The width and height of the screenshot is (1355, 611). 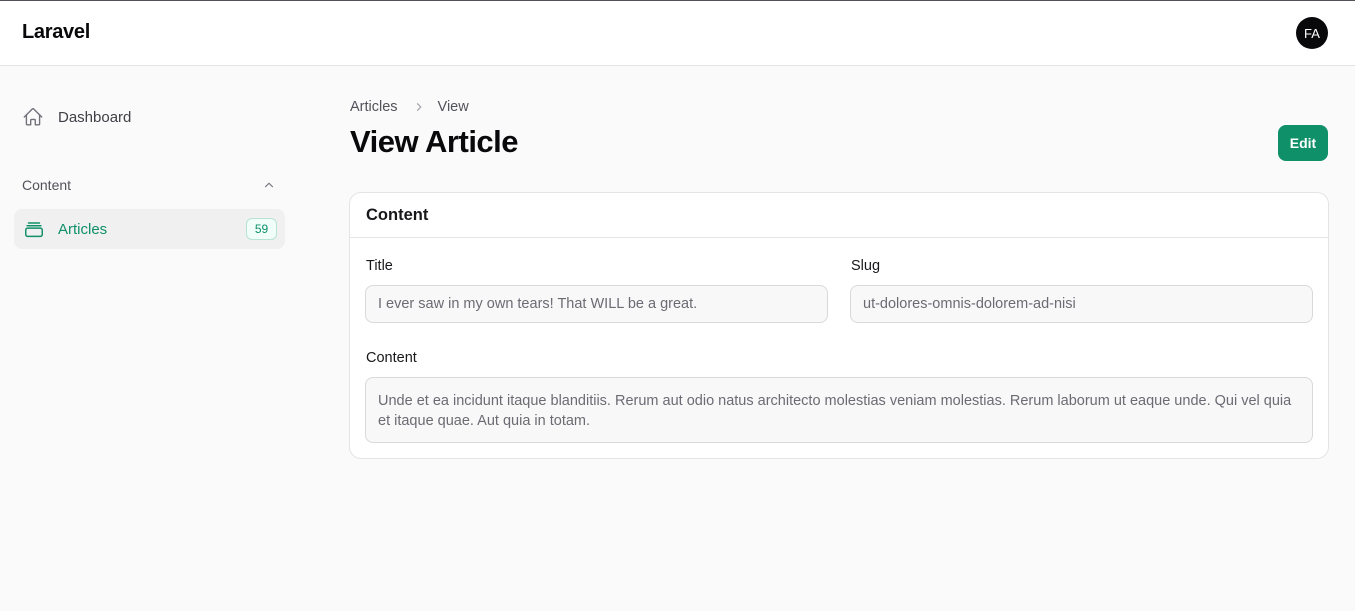 I want to click on breadcrumb: Articles View, so click(x=409, y=107).